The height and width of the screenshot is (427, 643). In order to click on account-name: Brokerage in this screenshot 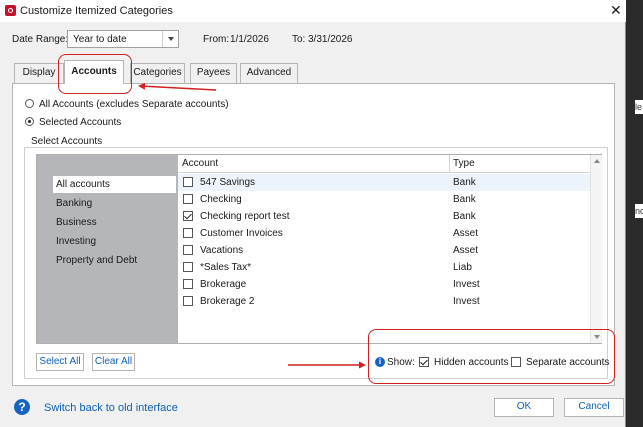, I will do `click(223, 284)`.